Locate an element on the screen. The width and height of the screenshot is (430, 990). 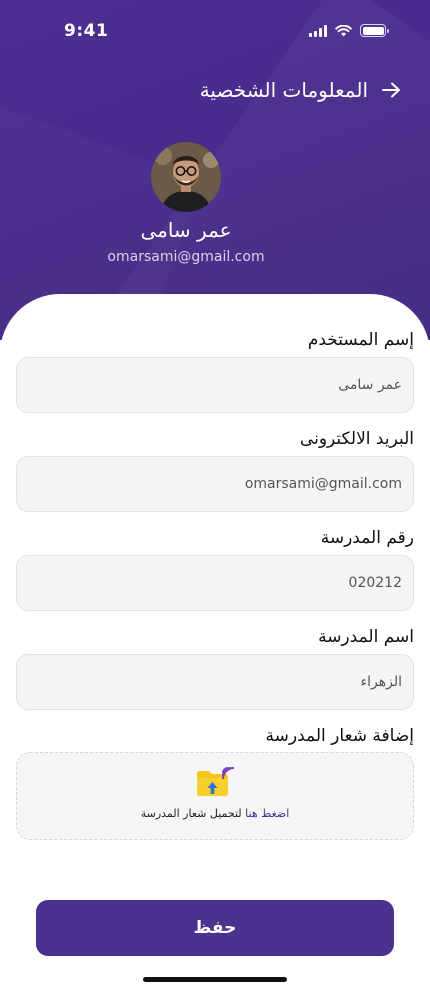
school-logo-label: إضافة شعار المدرسة is located at coordinates (339, 736).